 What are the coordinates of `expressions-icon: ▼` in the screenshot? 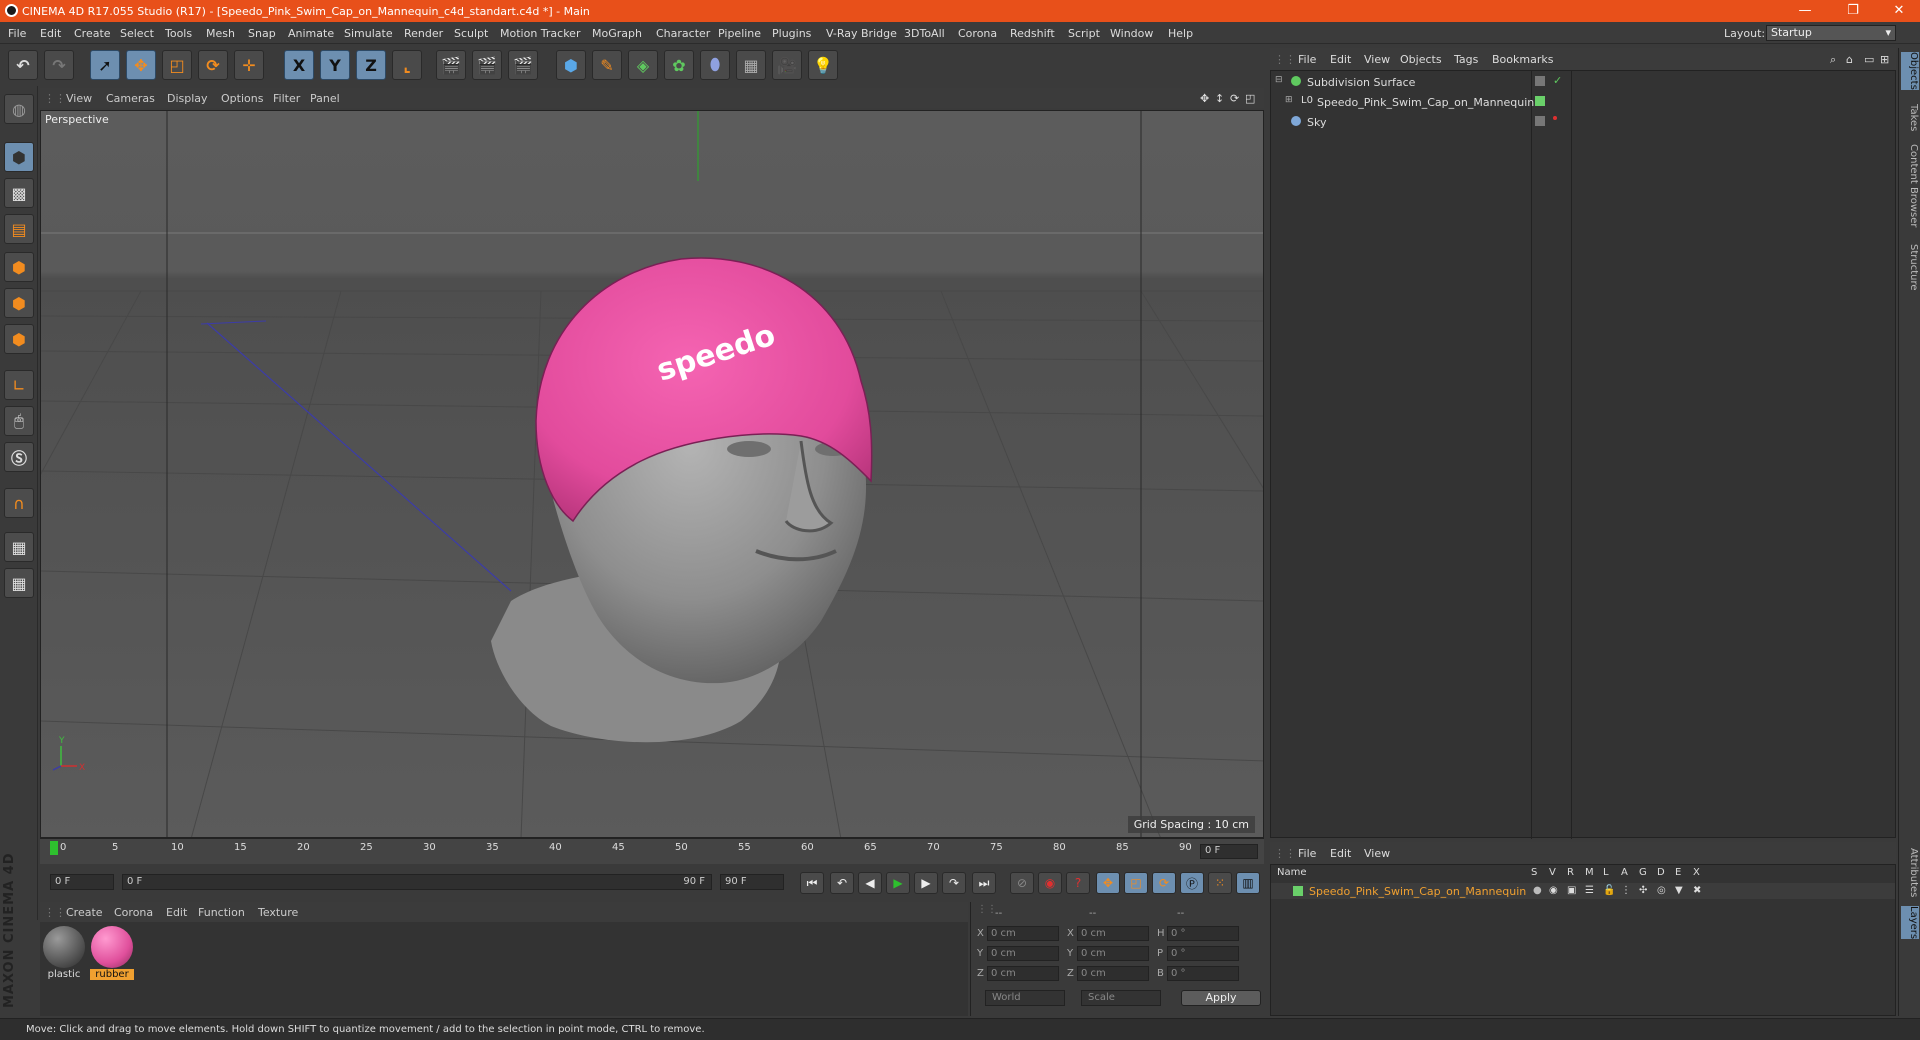 It's located at (1679, 890).